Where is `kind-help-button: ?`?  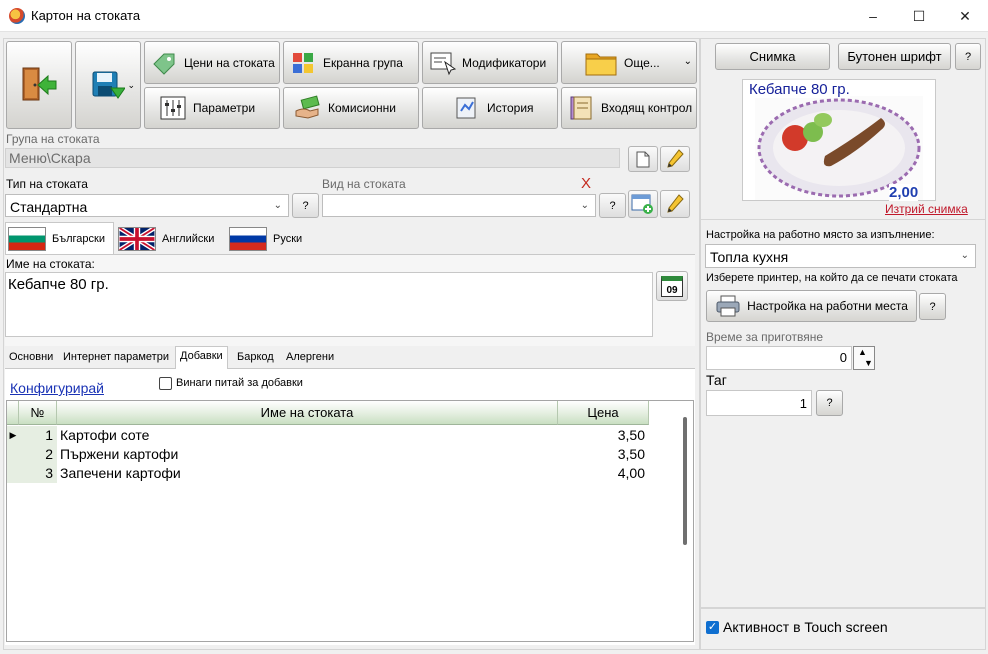 kind-help-button: ? is located at coordinates (612, 205).